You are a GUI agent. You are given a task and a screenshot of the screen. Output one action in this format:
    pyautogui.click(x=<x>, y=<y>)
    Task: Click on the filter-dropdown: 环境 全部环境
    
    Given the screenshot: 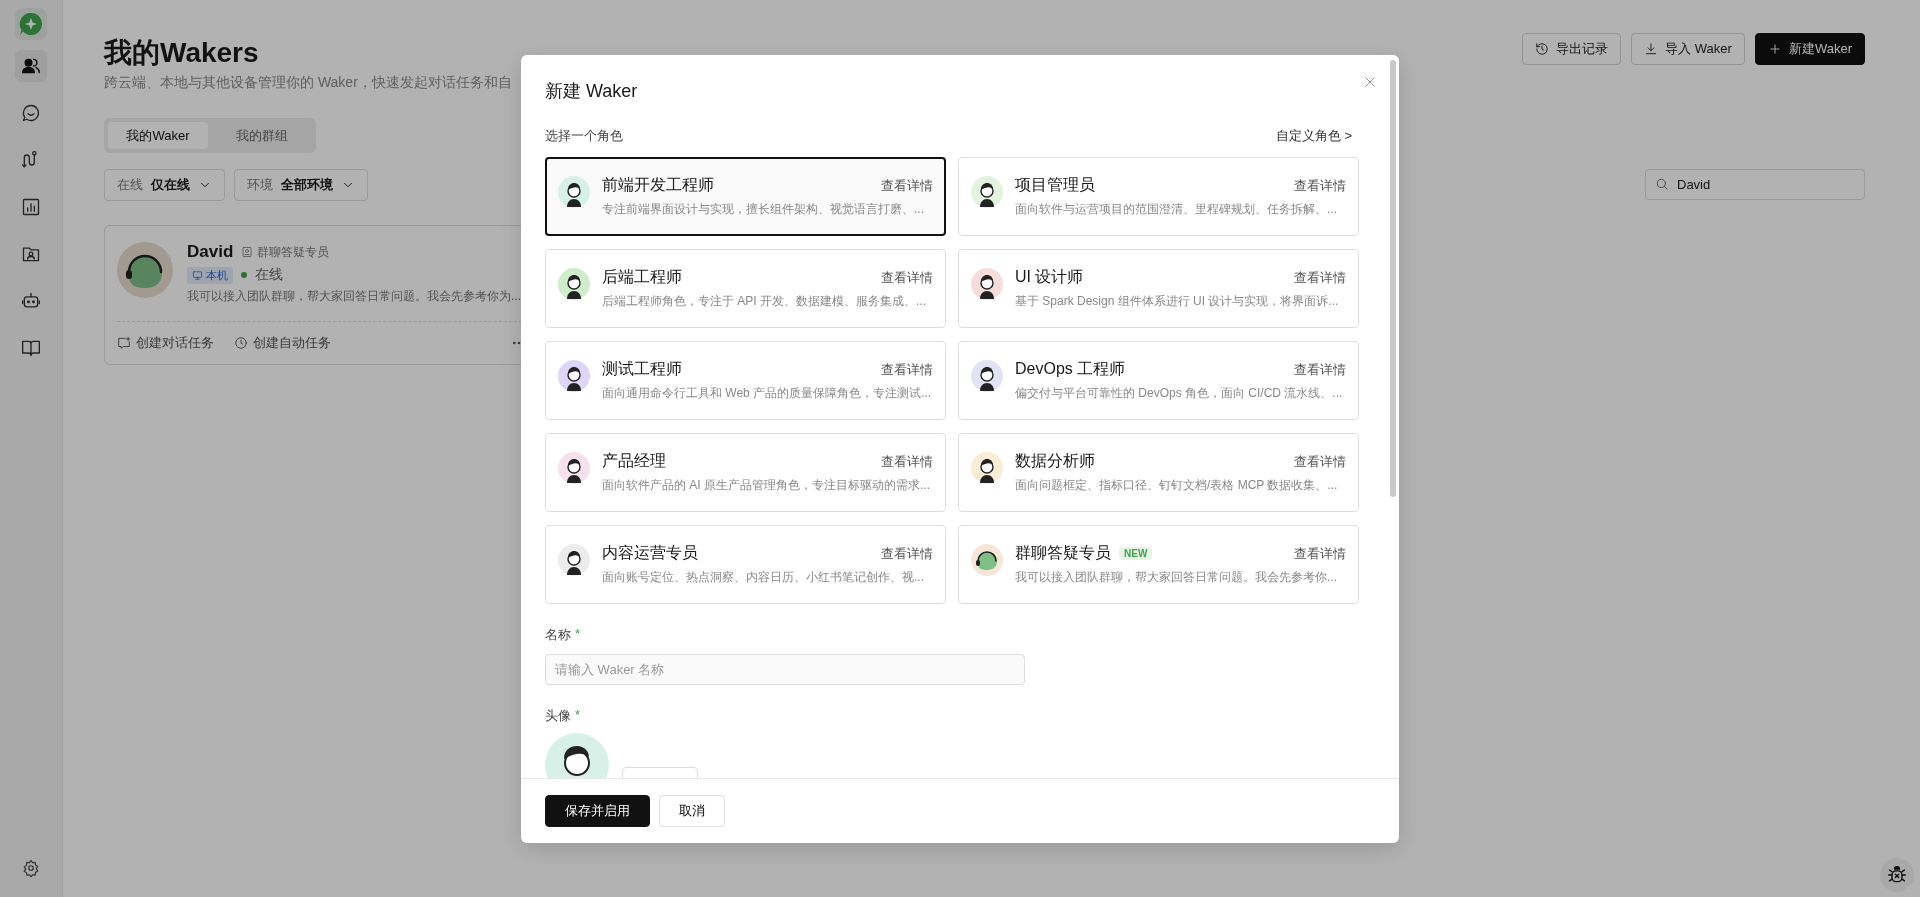 What is the action you would take?
    pyautogui.click(x=301, y=185)
    